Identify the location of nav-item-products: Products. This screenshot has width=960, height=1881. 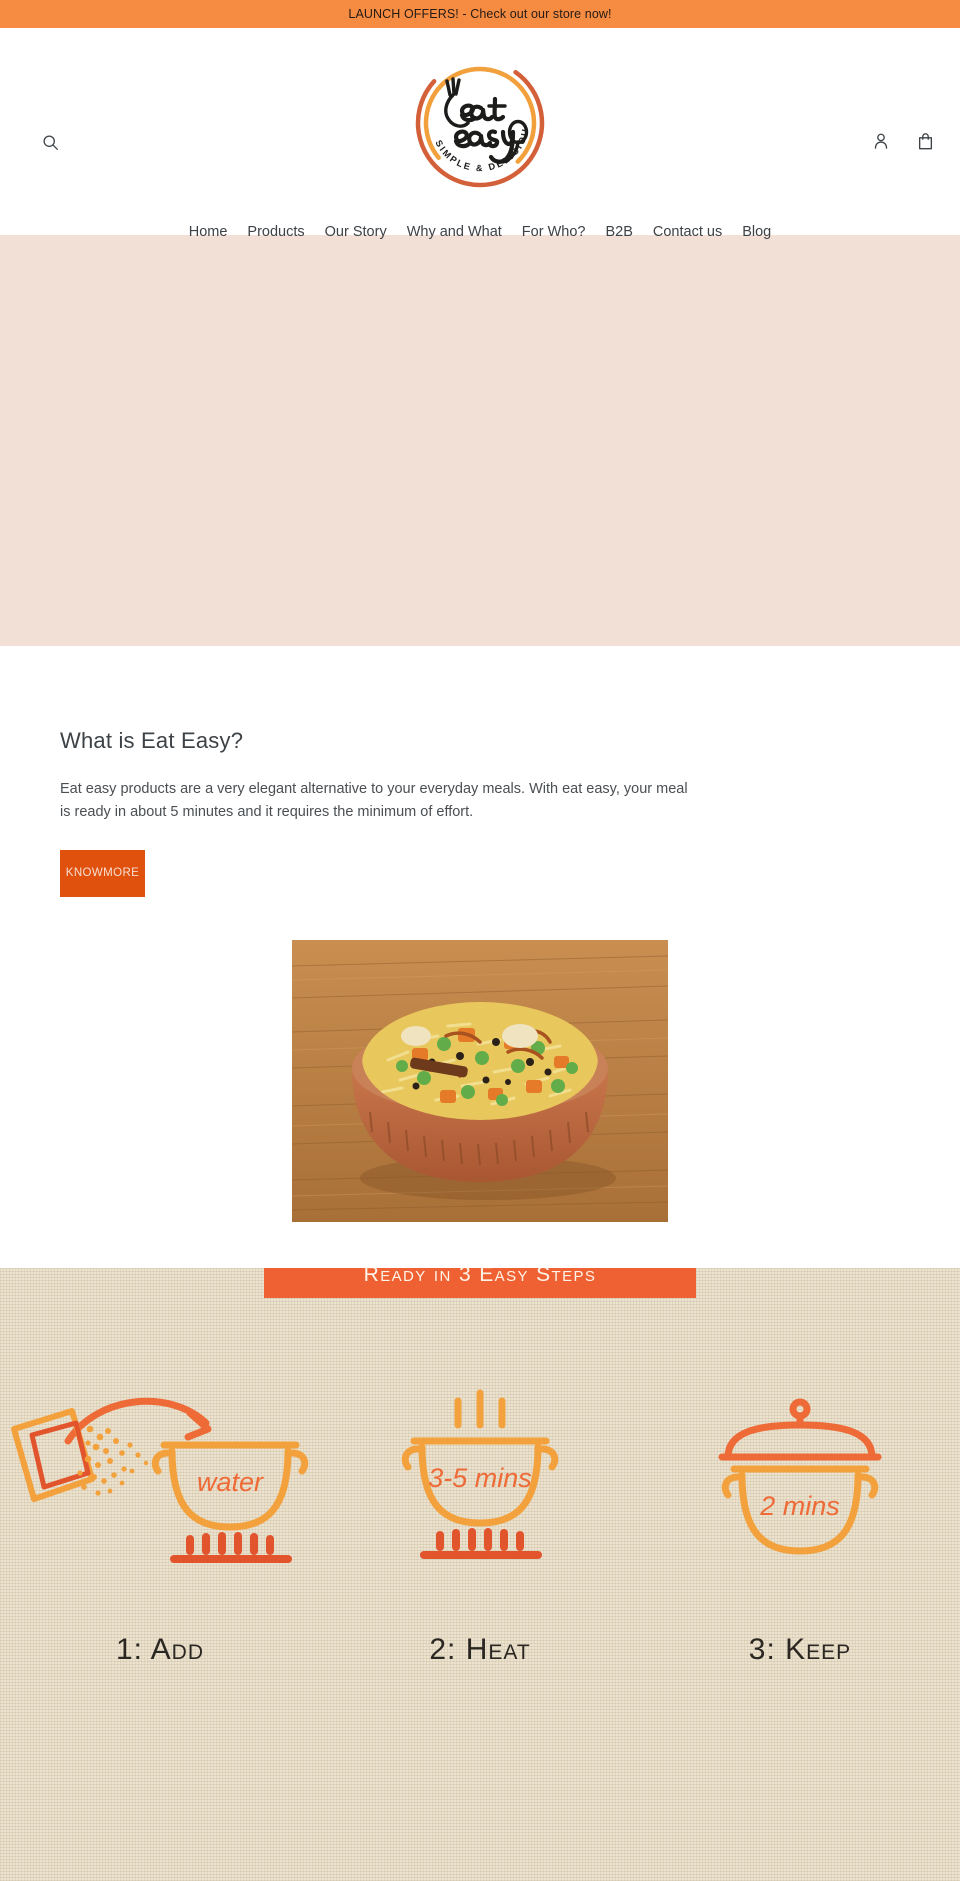
(275, 232).